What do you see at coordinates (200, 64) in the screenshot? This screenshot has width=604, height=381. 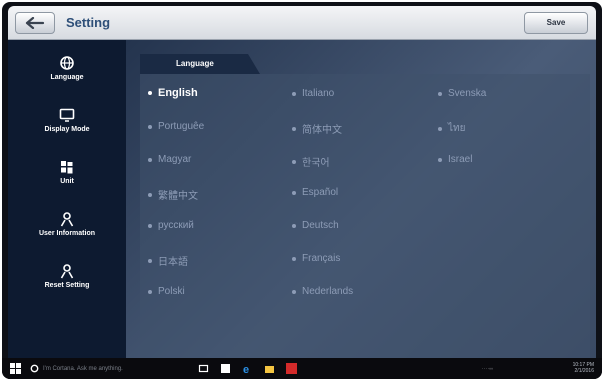 I see `tab-language: Language` at bounding box center [200, 64].